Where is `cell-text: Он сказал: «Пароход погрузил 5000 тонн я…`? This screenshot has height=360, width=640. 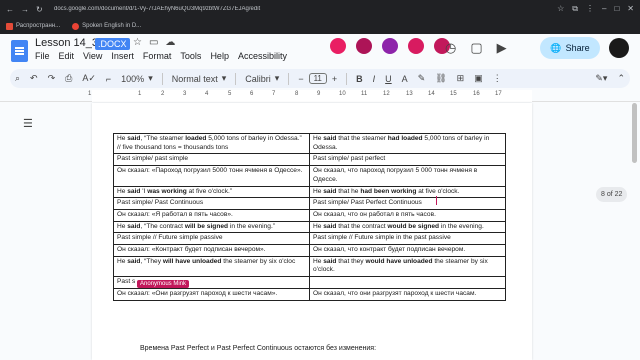
cell-text: Он сказал: «Пароход погрузил 5000 тонн я… is located at coordinates (210, 171).